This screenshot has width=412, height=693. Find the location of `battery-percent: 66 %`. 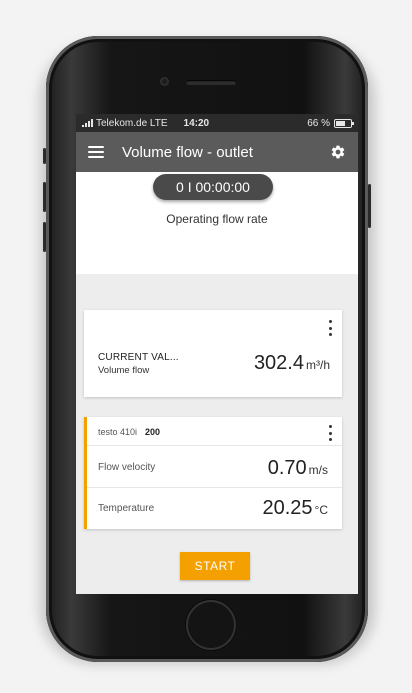

battery-percent: 66 % is located at coordinates (318, 123).